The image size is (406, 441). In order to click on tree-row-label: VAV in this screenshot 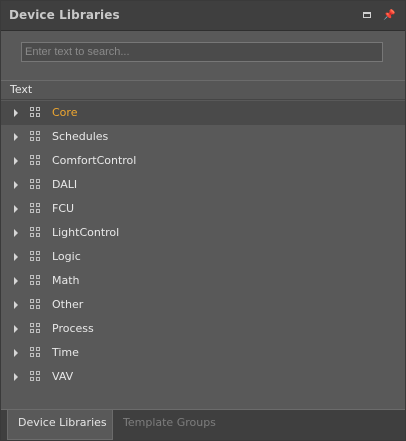, I will do `click(63, 376)`.